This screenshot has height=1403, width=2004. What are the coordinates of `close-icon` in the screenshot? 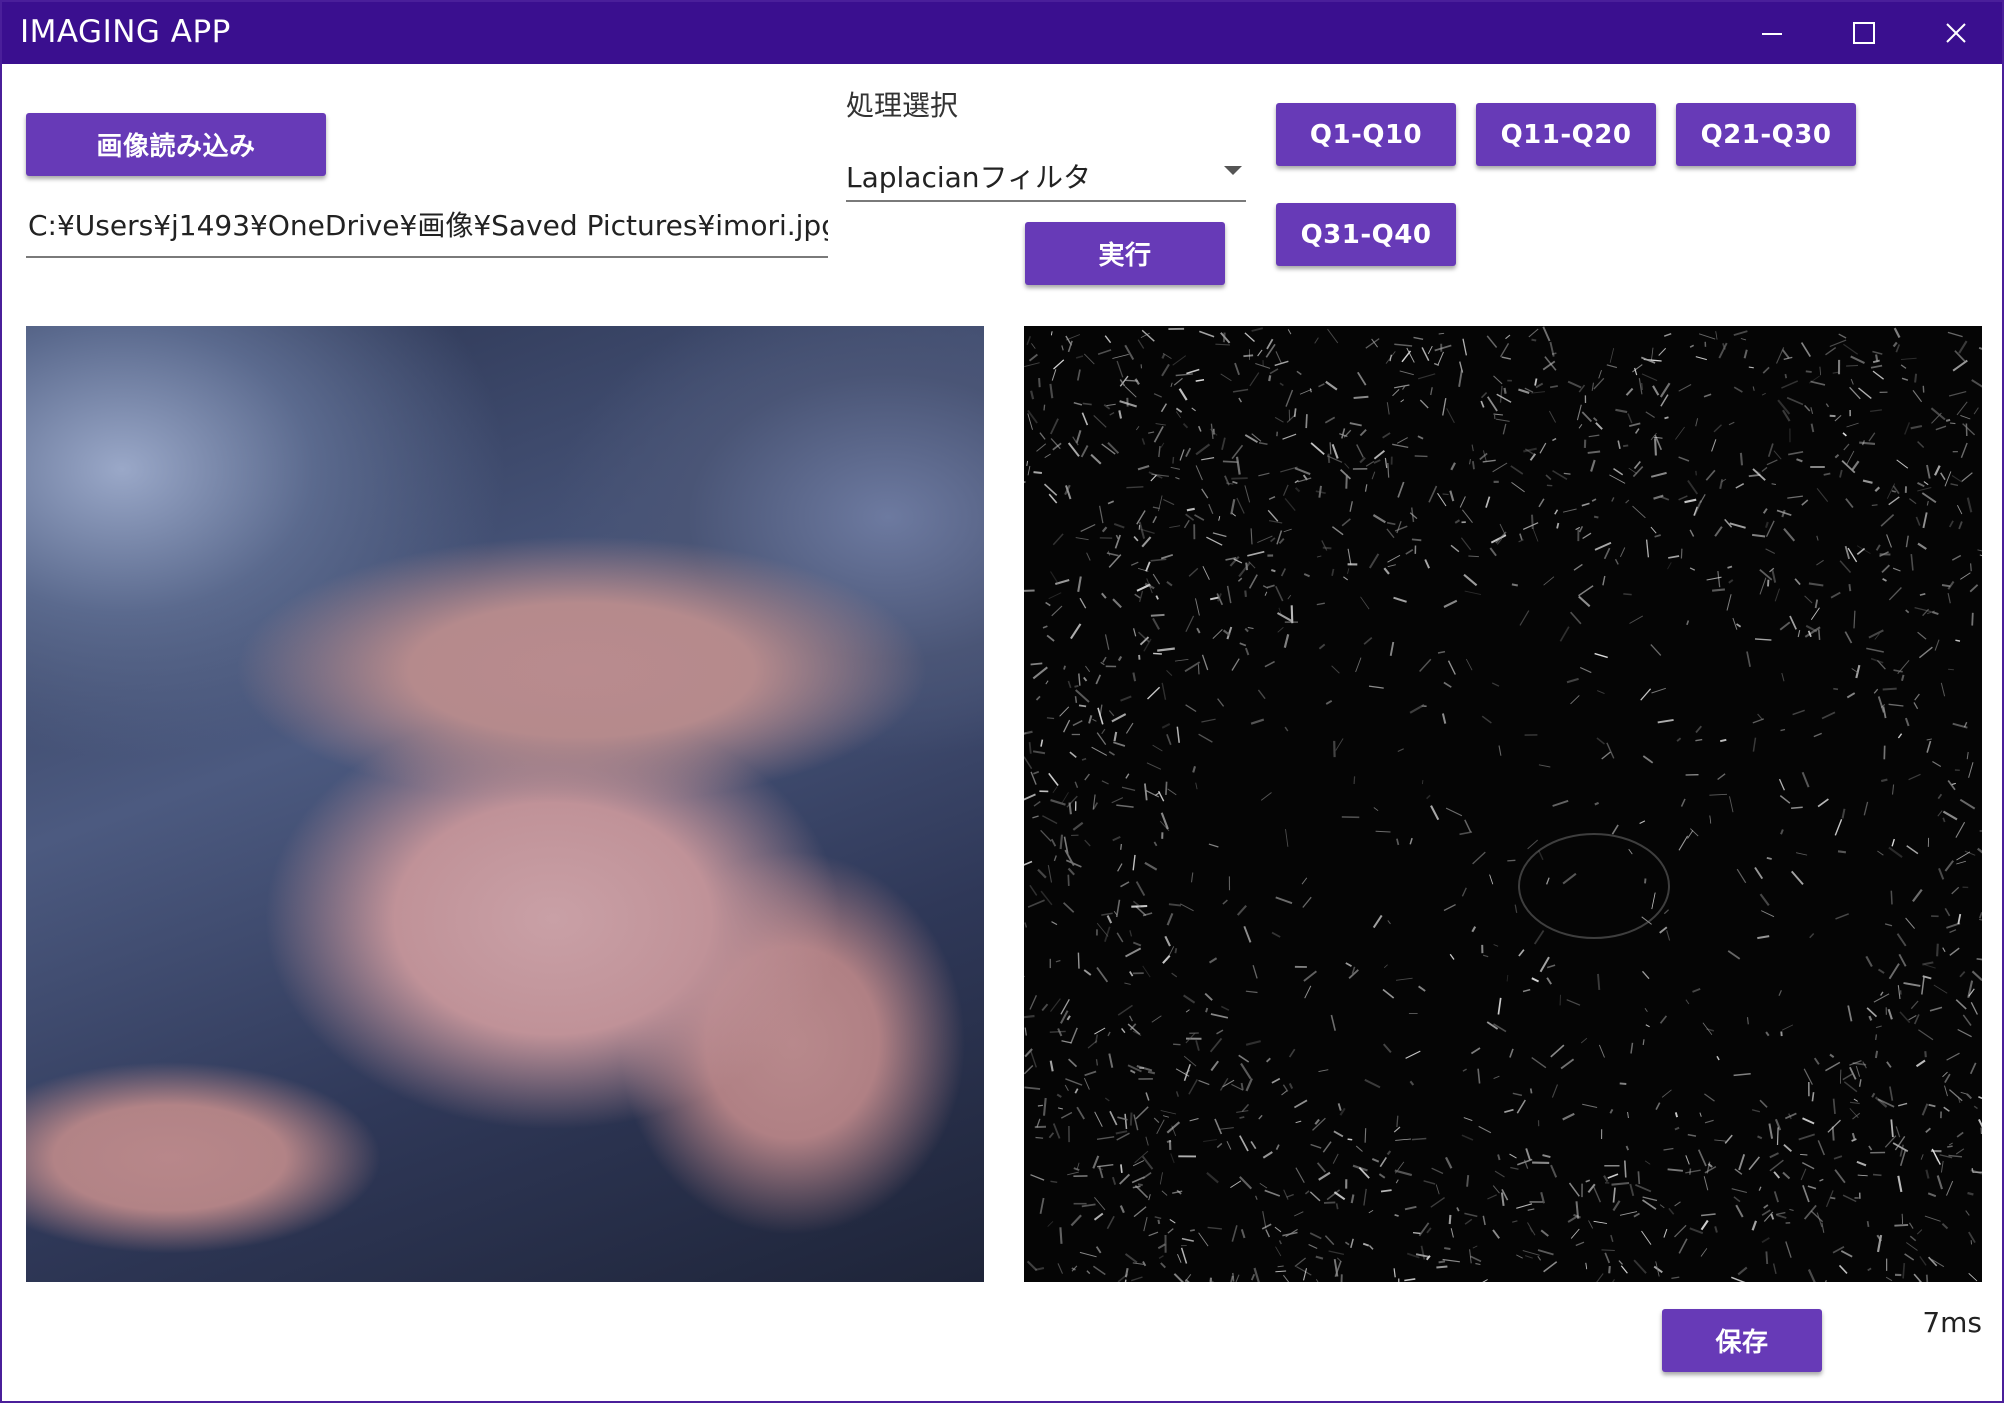 It's located at (1956, 33).